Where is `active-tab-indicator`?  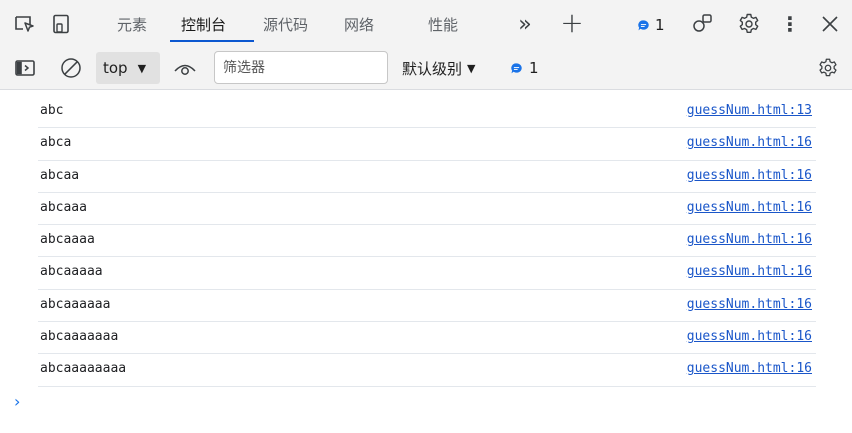
active-tab-indicator is located at coordinates (212, 41).